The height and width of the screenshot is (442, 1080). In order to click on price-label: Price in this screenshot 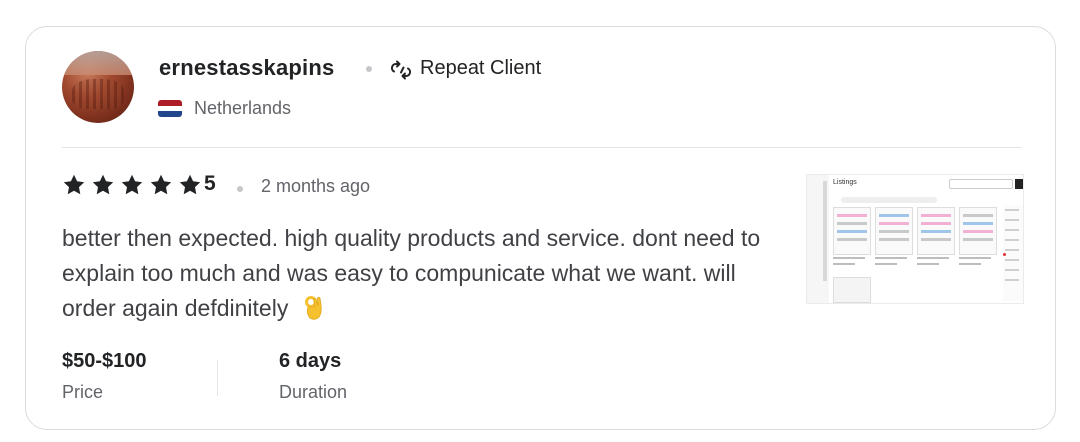, I will do `click(83, 392)`.